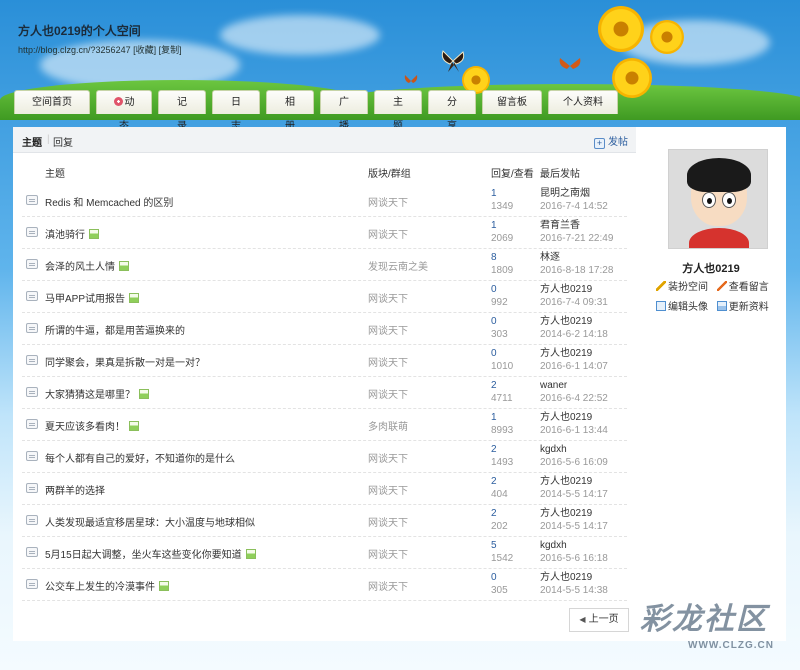 The width and height of the screenshot is (800, 670). I want to click on space-url-line: http://blog.clzg.cn/?3256247 [收藏] [复制], so click(100, 49).